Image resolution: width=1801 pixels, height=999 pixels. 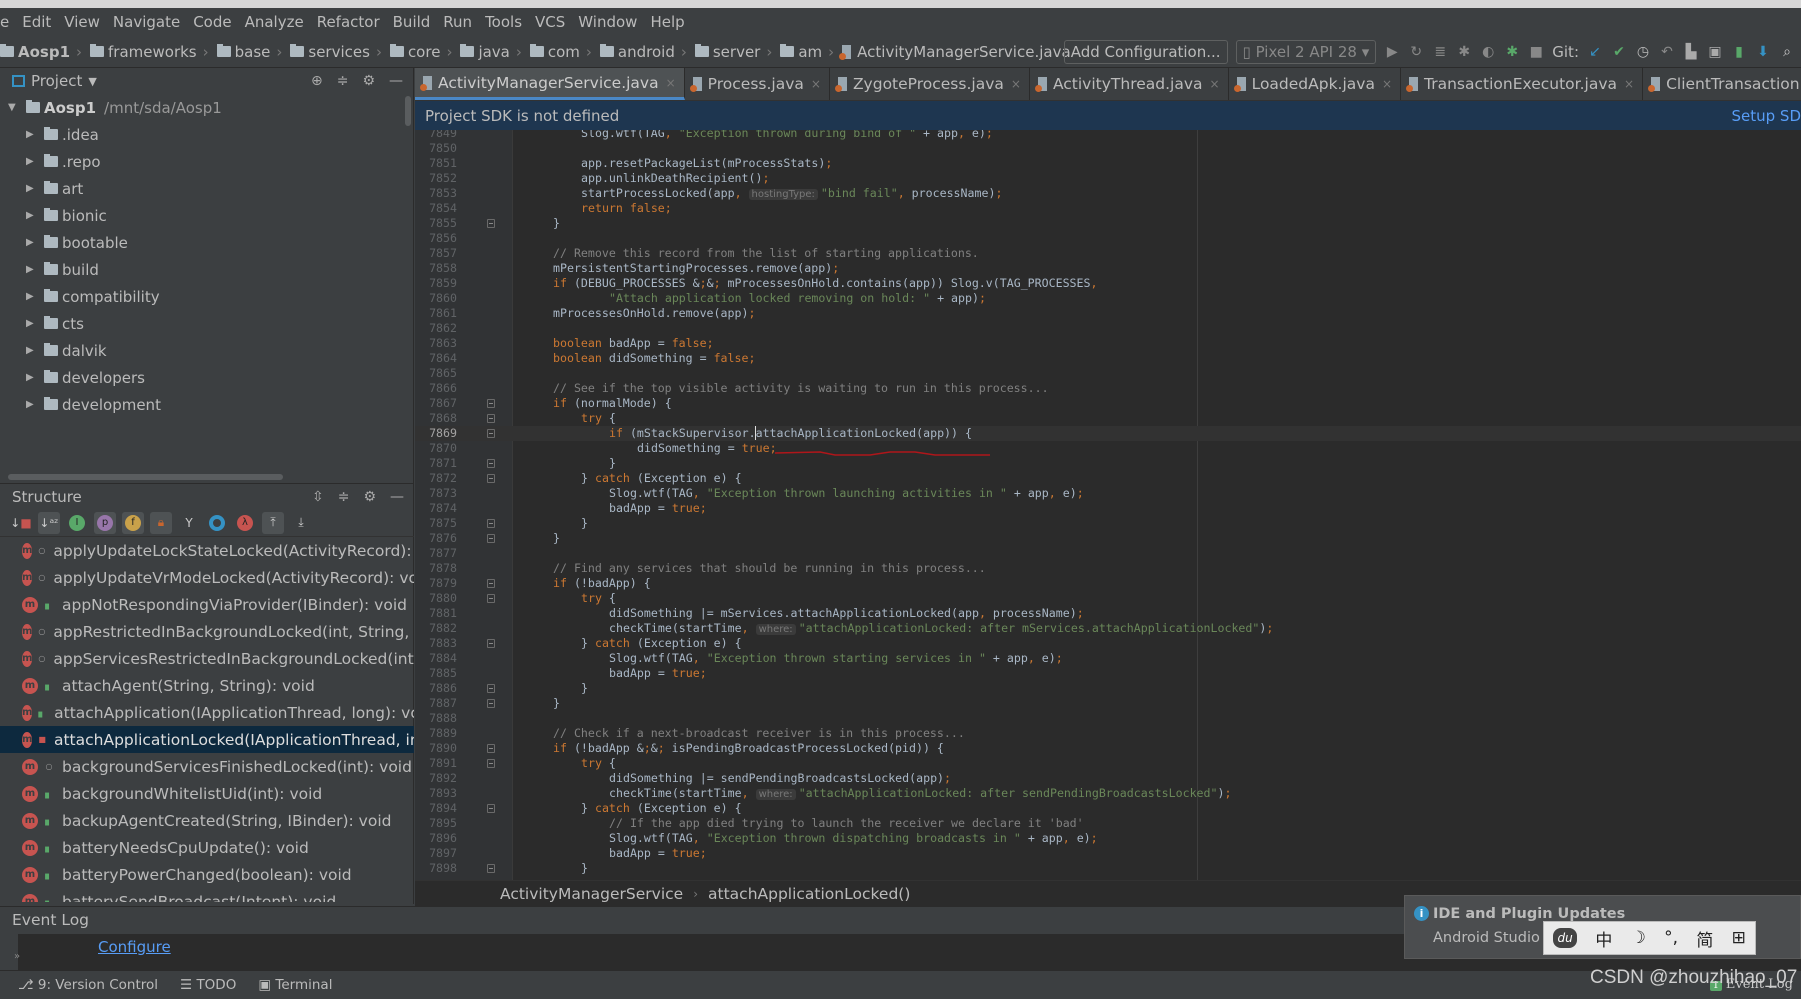 I want to click on show-fields-icon: f, so click(x=133, y=522).